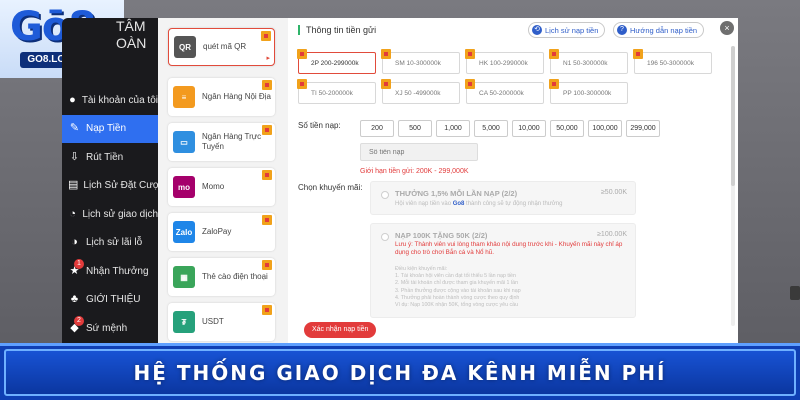  I want to click on help-icon: ?, so click(622, 30).